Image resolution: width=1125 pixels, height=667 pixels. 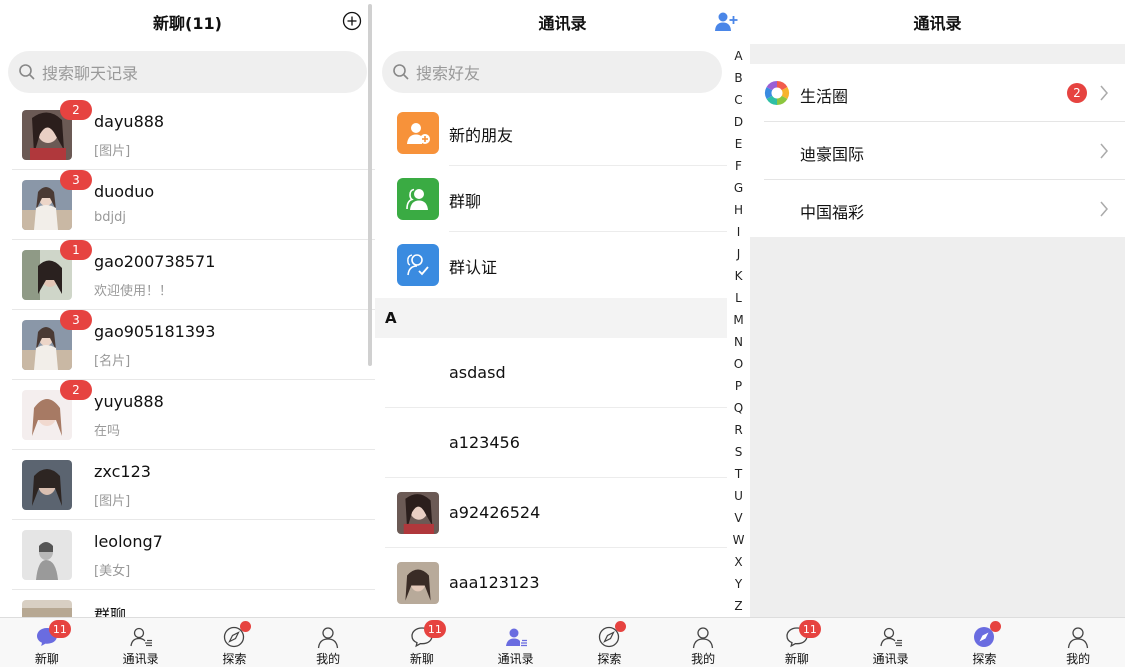 I want to click on chat-item: 1 gao200738571 欢迎使用！！, so click(x=187, y=275).